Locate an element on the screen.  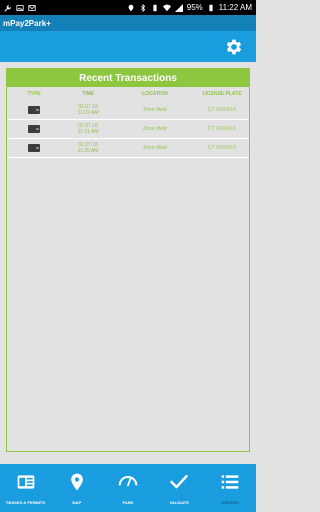
time-cell: 02.07.18 11:21 AM is located at coordinates (88, 129).